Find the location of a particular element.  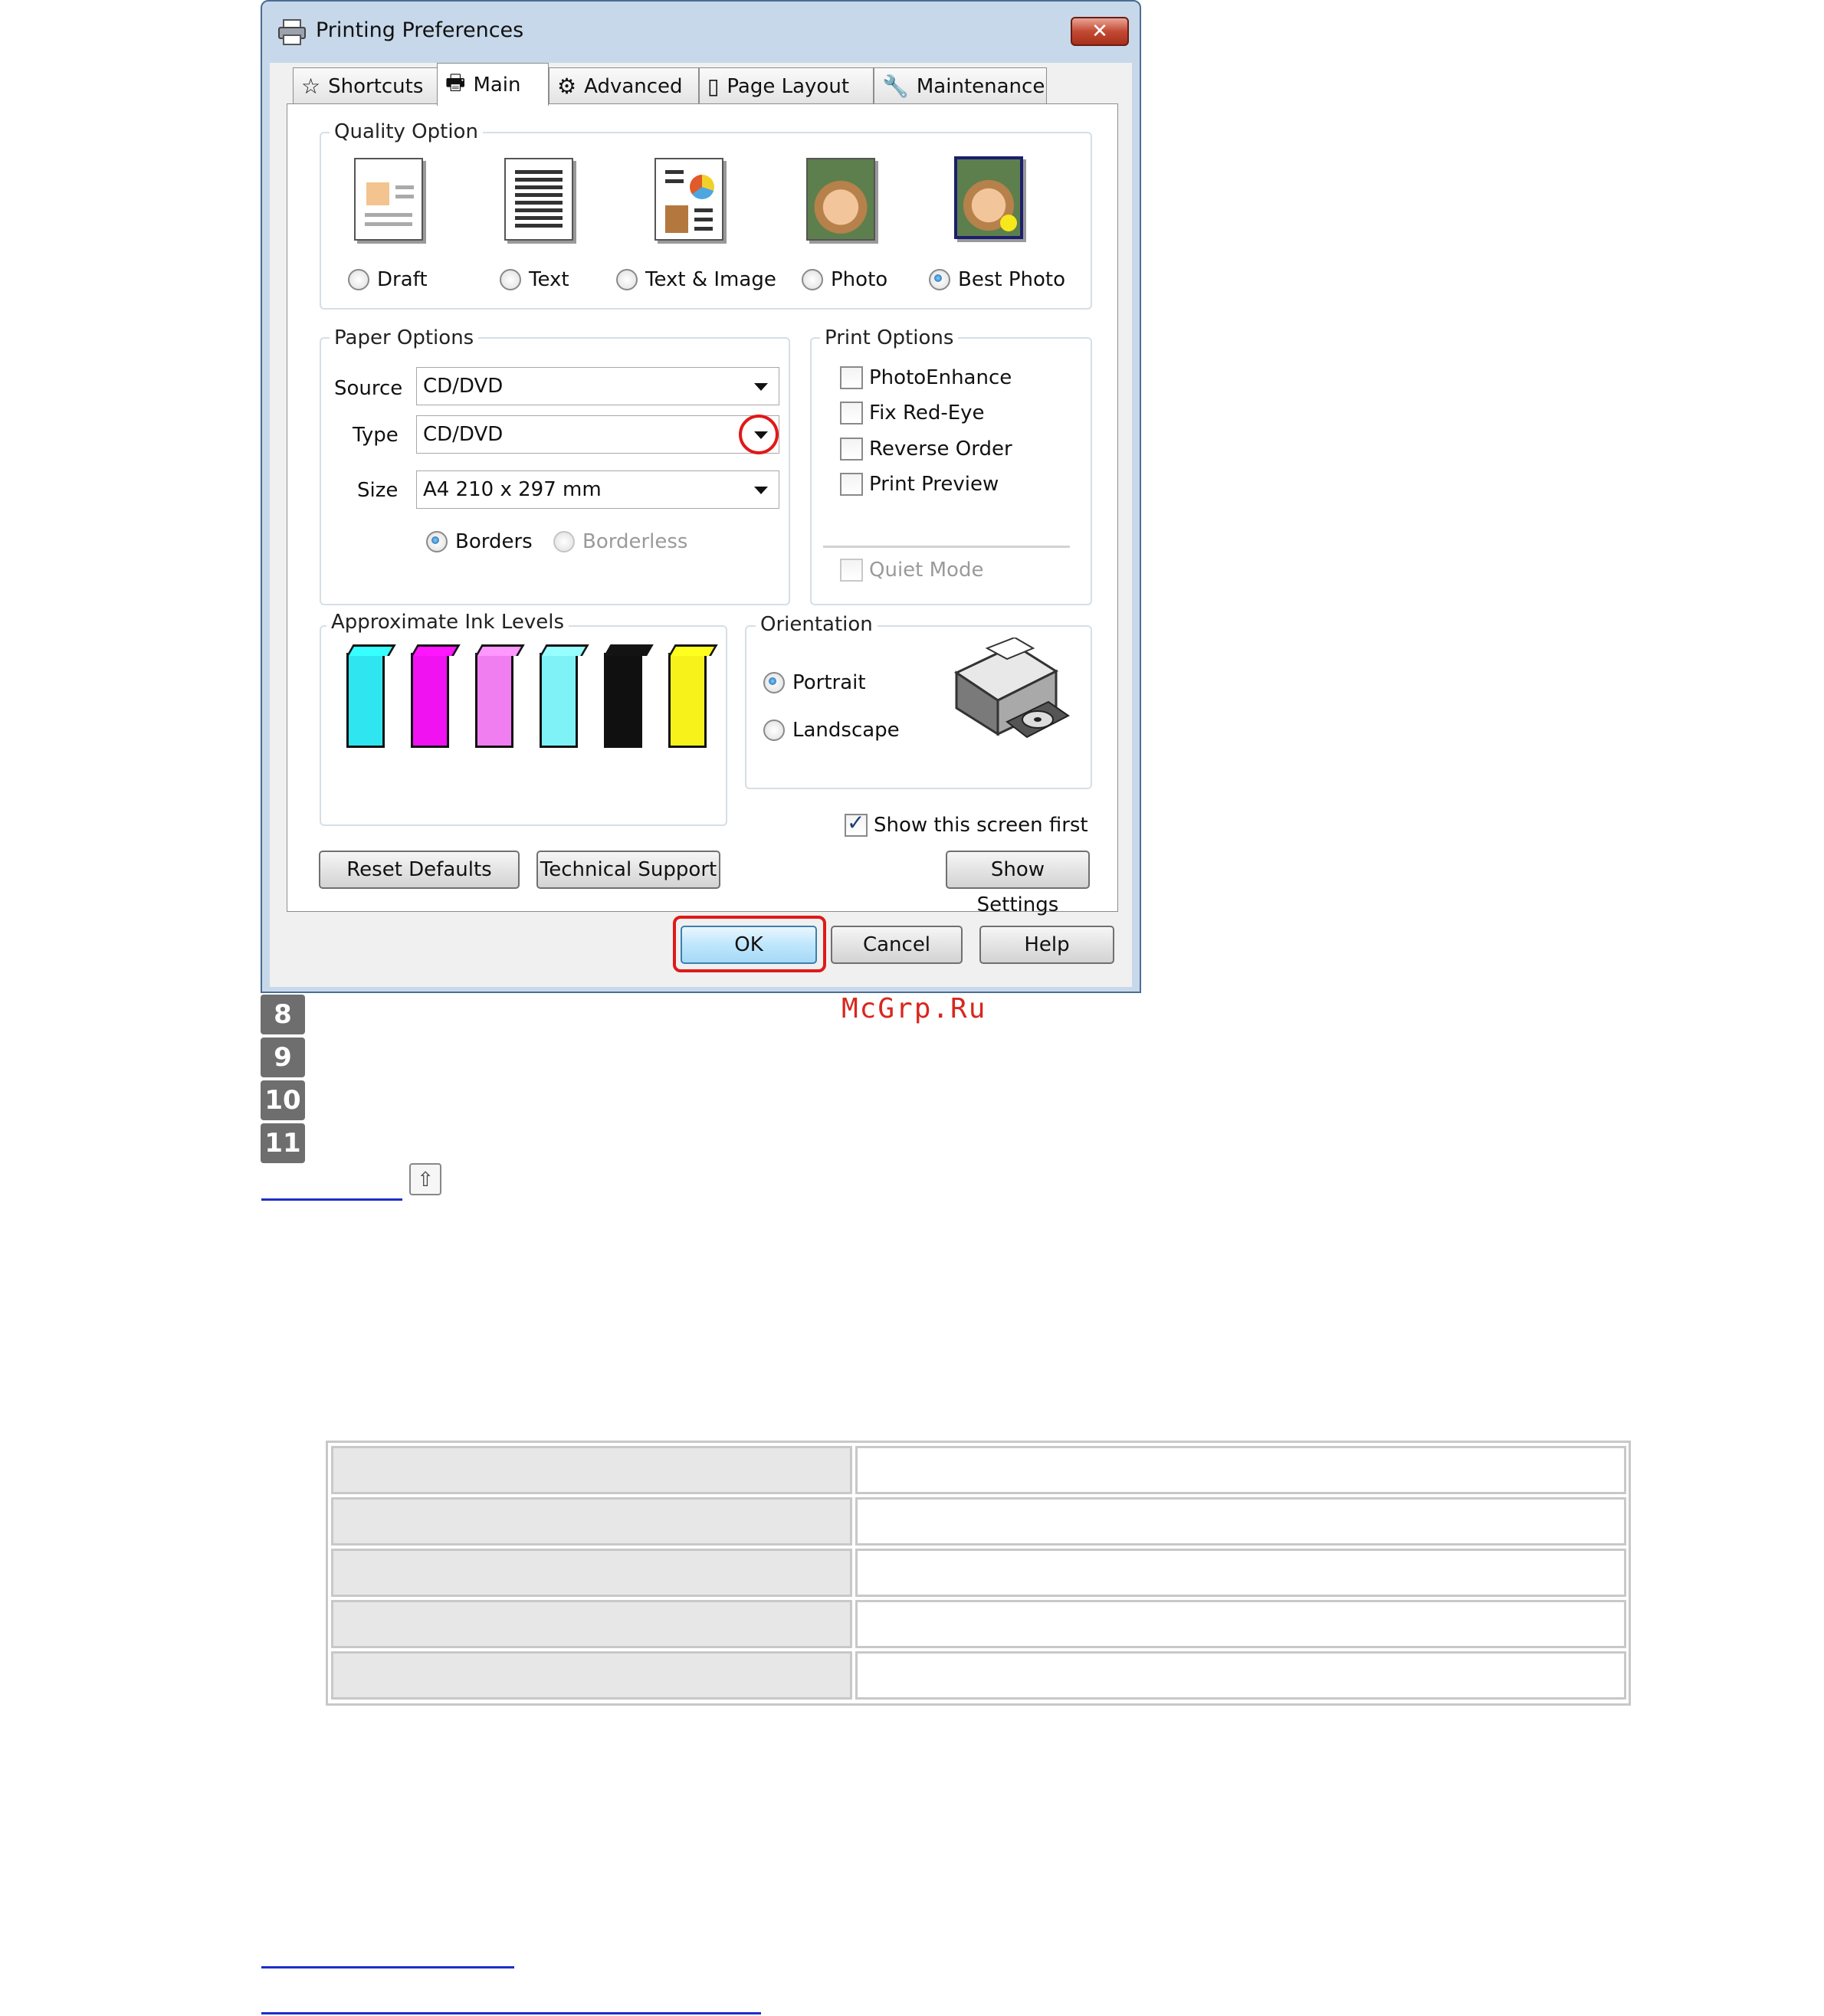

portrait-option: Portrait is located at coordinates (815, 682).